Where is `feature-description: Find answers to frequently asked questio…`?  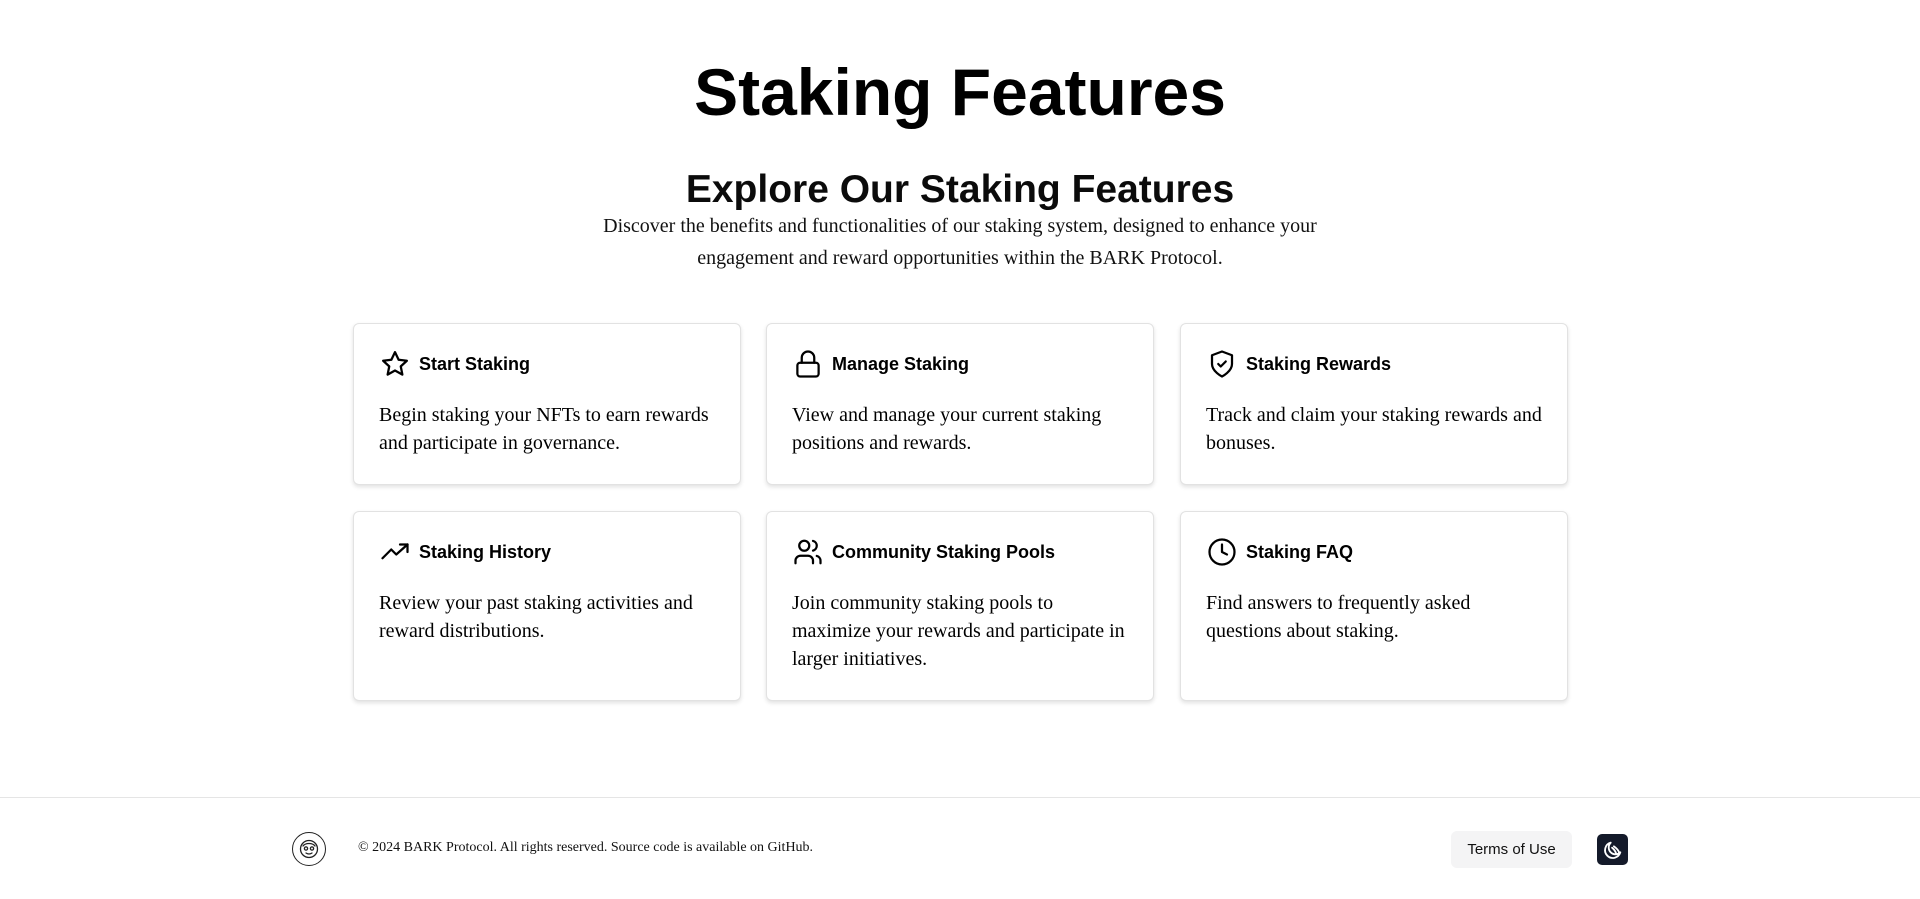
feature-description: Find answers to frequently asked questio… is located at coordinates (1338, 617).